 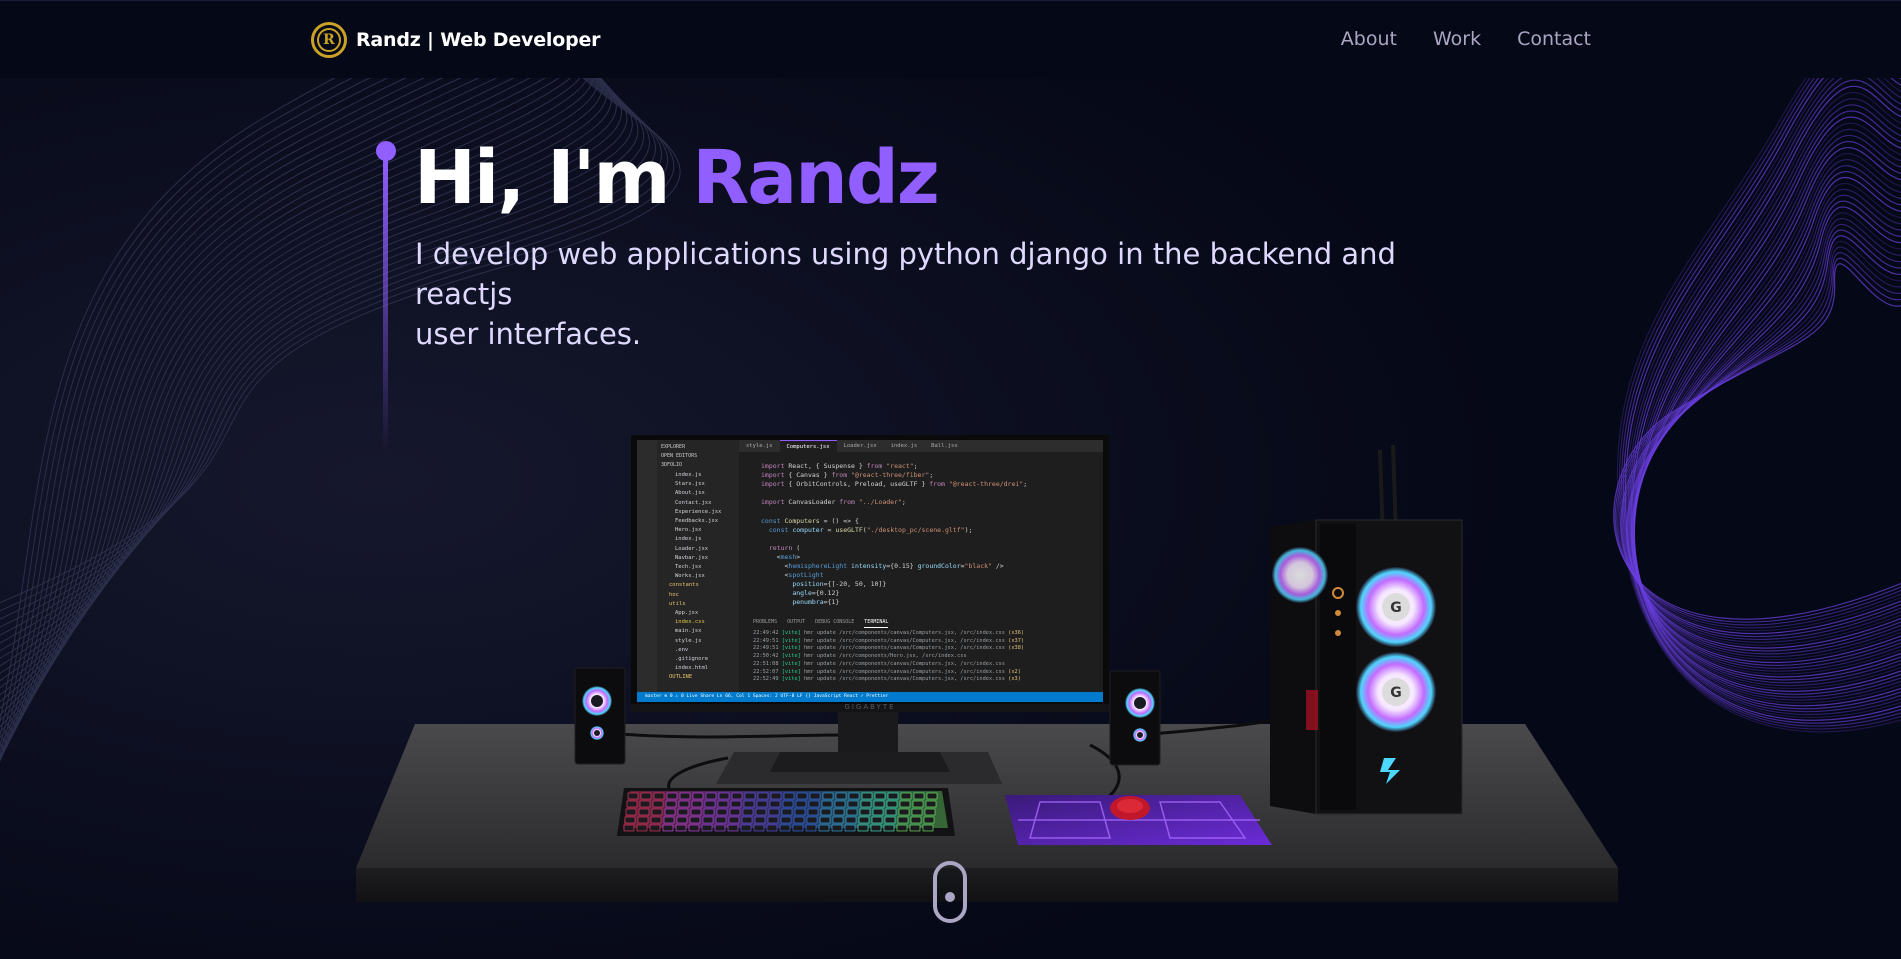 What do you see at coordinates (796, 622) in the screenshot?
I see `panel-tab: OUTPUT` at bounding box center [796, 622].